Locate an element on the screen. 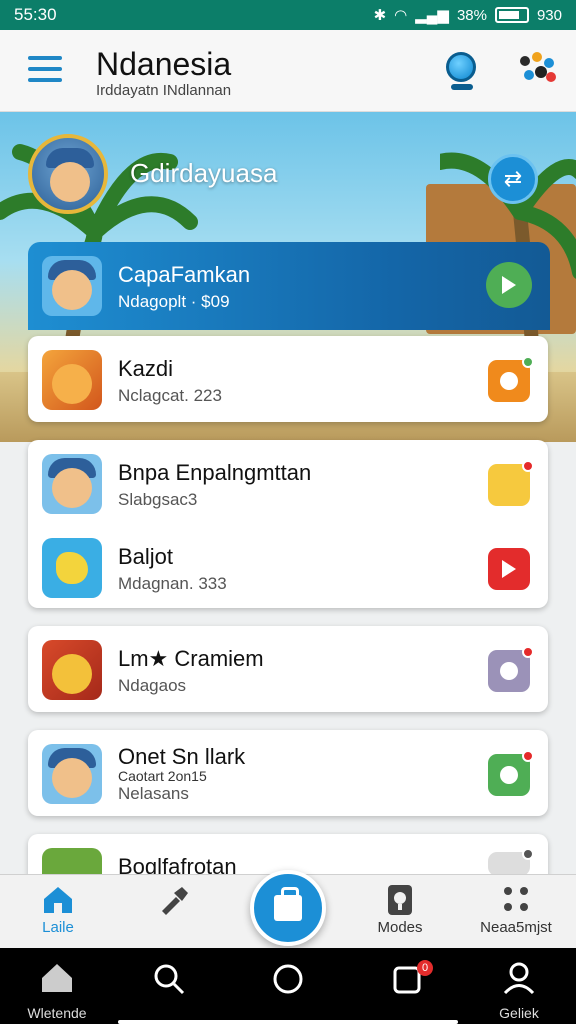 This screenshot has height=1024, width=576. featured-row: CapaFamkan Ndagoplt · $09 is located at coordinates (289, 286).